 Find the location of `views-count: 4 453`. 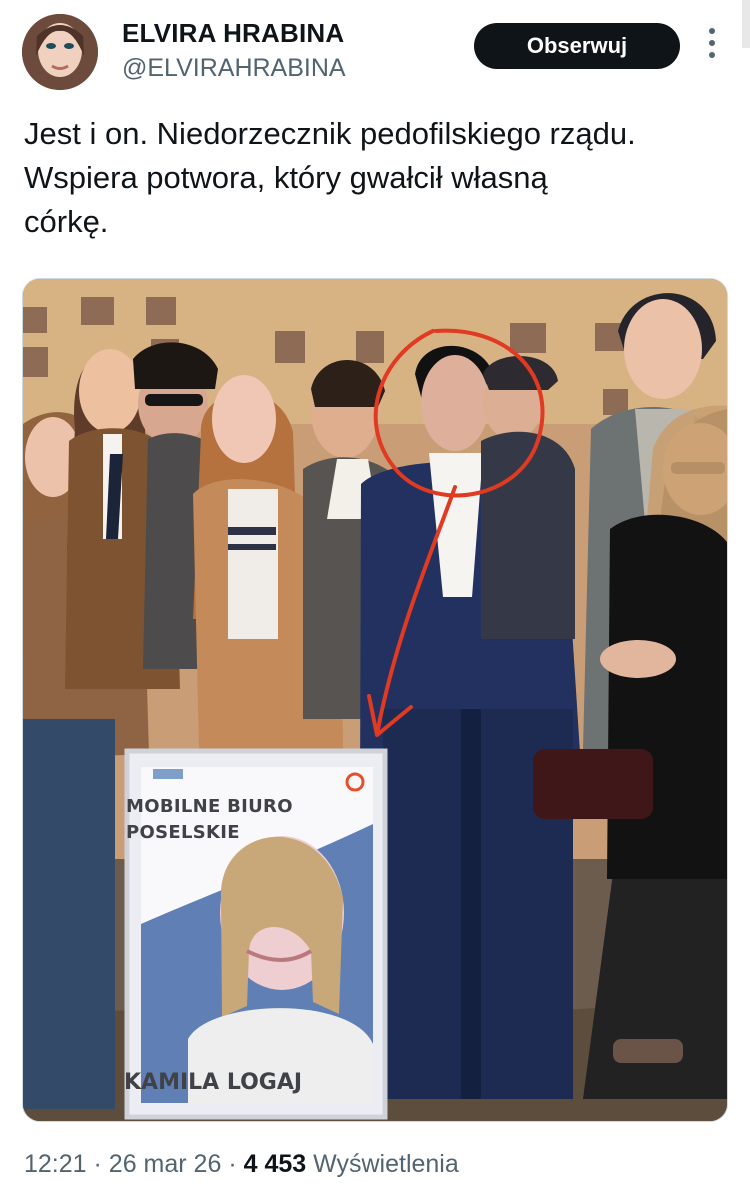

views-count: 4 453 is located at coordinates (275, 1164).